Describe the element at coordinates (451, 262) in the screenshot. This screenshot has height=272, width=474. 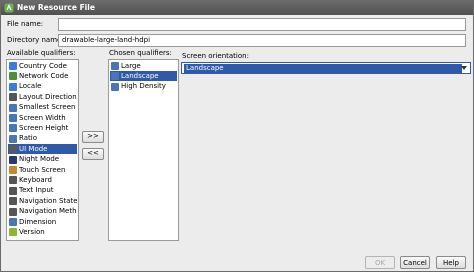
I see `help-button: Help` at that location.